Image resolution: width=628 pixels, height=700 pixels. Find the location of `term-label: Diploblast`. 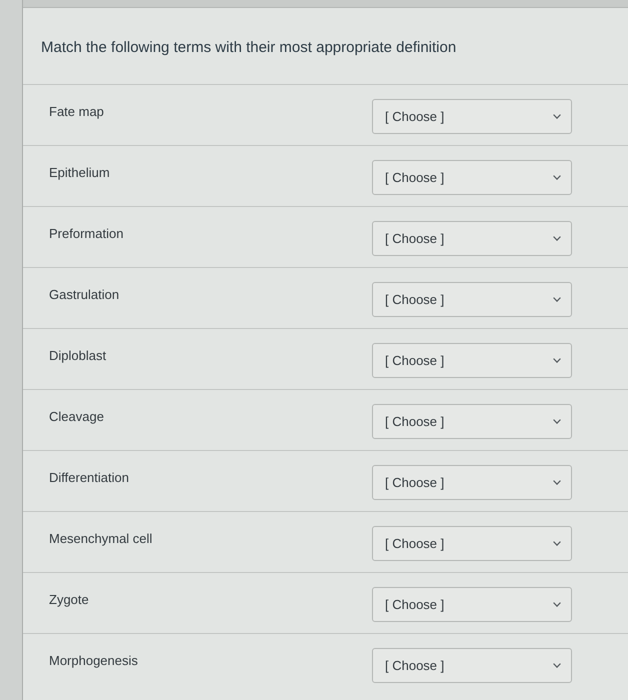

term-label: Diploblast is located at coordinates (77, 356).